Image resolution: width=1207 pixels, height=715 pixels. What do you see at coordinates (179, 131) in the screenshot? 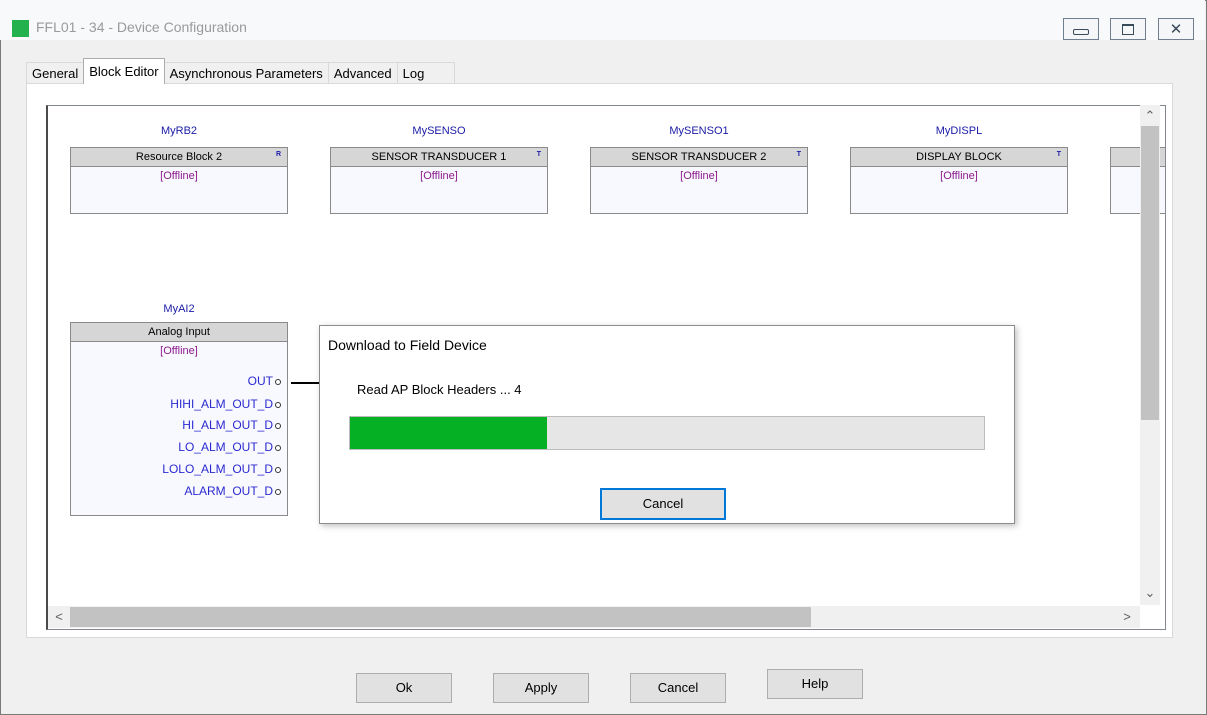
I see `block-tag-resource: MyRB2` at bounding box center [179, 131].